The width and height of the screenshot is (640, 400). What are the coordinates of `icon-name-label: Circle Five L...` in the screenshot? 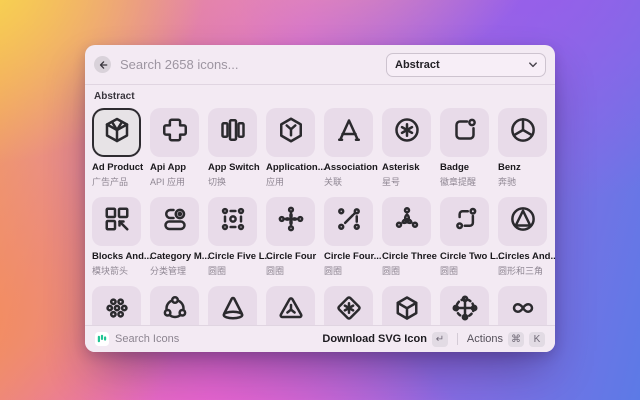 It's located at (240, 256).